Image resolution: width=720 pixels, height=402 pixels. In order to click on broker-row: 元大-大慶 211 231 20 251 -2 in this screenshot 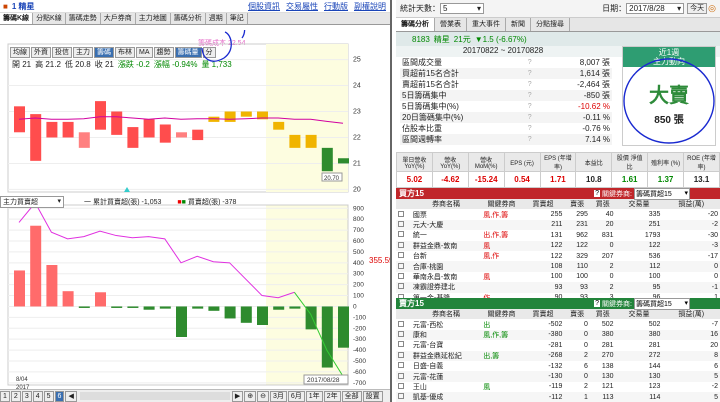, I will do `click(558, 225)`.